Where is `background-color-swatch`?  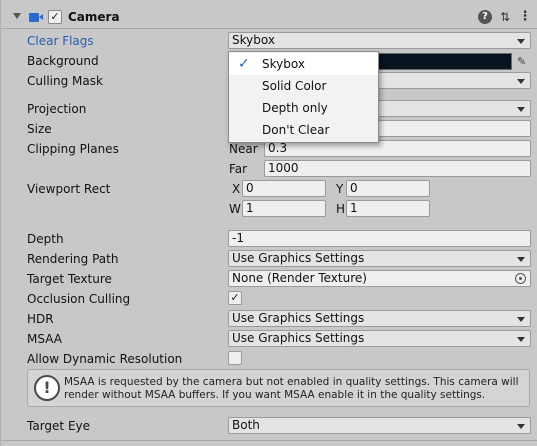
background-color-swatch is located at coordinates (445, 61).